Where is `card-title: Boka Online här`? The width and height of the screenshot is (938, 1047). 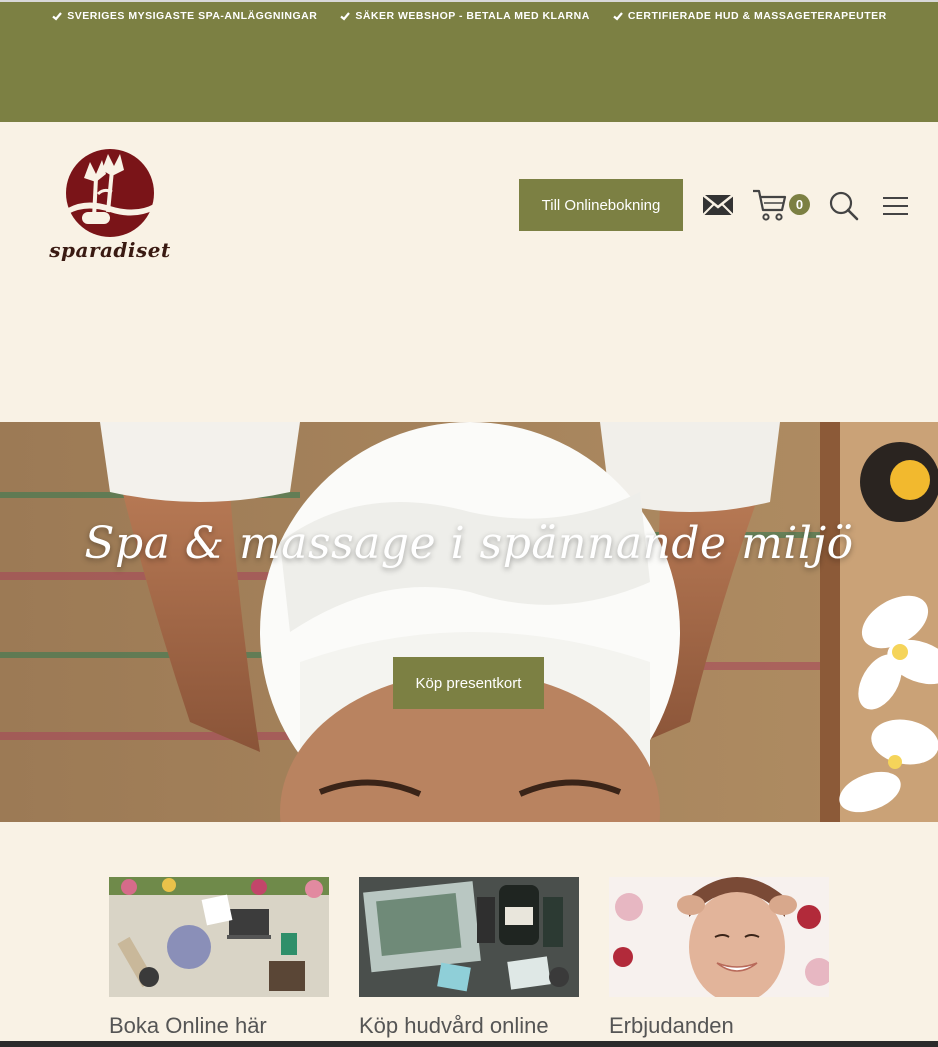 card-title: Boka Online här is located at coordinates (188, 1025).